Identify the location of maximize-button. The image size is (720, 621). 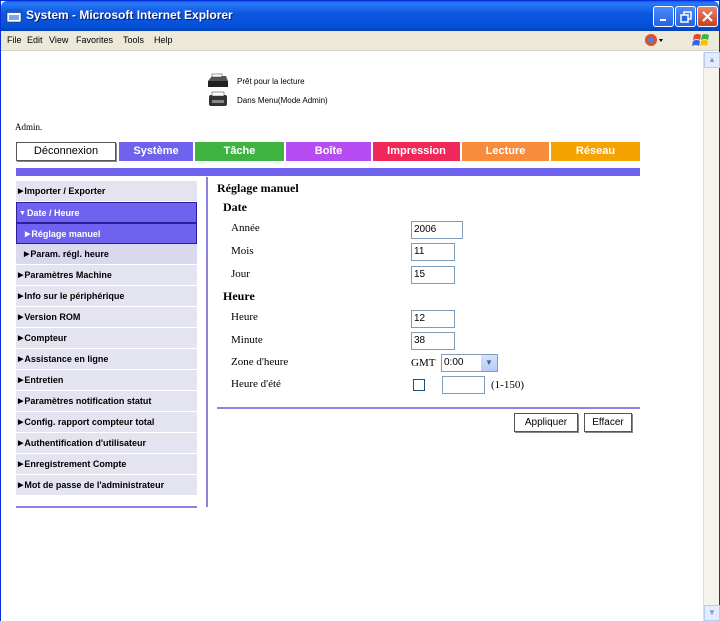
(685, 16).